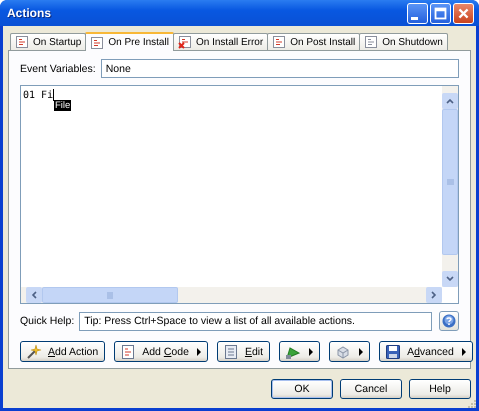 The image size is (479, 411). What do you see at coordinates (417, 13) in the screenshot?
I see `minimize-button` at bounding box center [417, 13].